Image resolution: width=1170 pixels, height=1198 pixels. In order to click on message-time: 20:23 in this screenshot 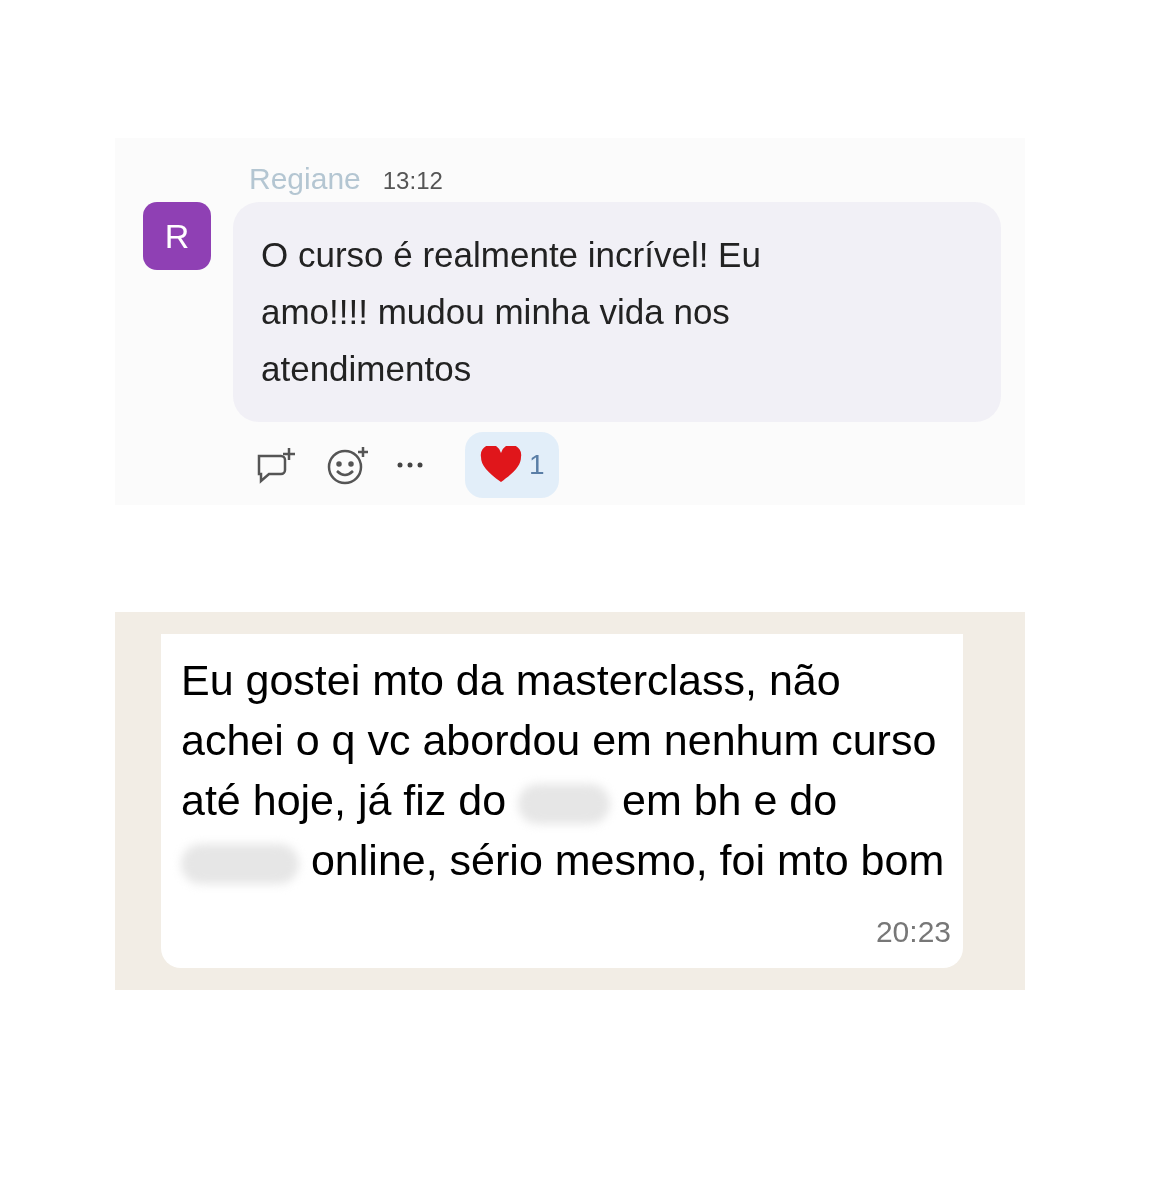, I will do `click(913, 932)`.